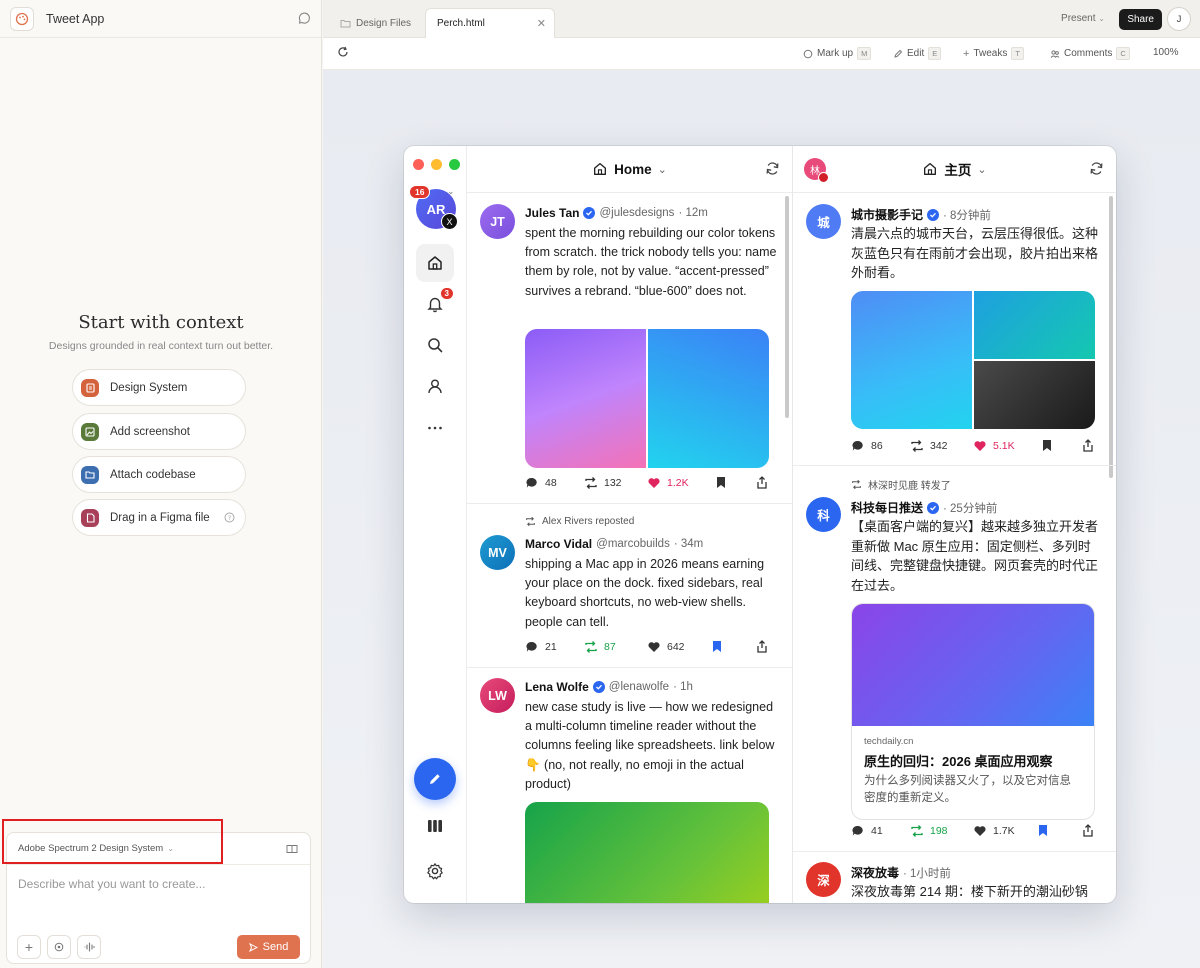 This screenshot has width=1200, height=968. What do you see at coordinates (823, 514) in the screenshot?
I see `avatar: 科` at bounding box center [823, 514].